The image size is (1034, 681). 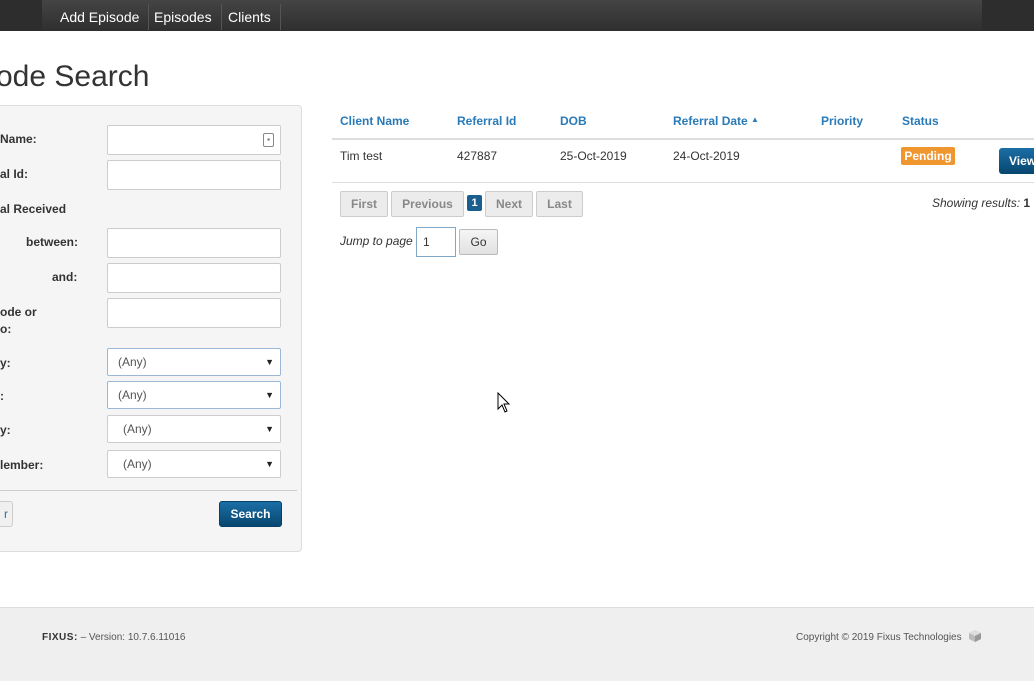 What do you see at coordinates (52, 242) in the screenshot?
I see `between-label: between:` at bounding box center [52, 242].